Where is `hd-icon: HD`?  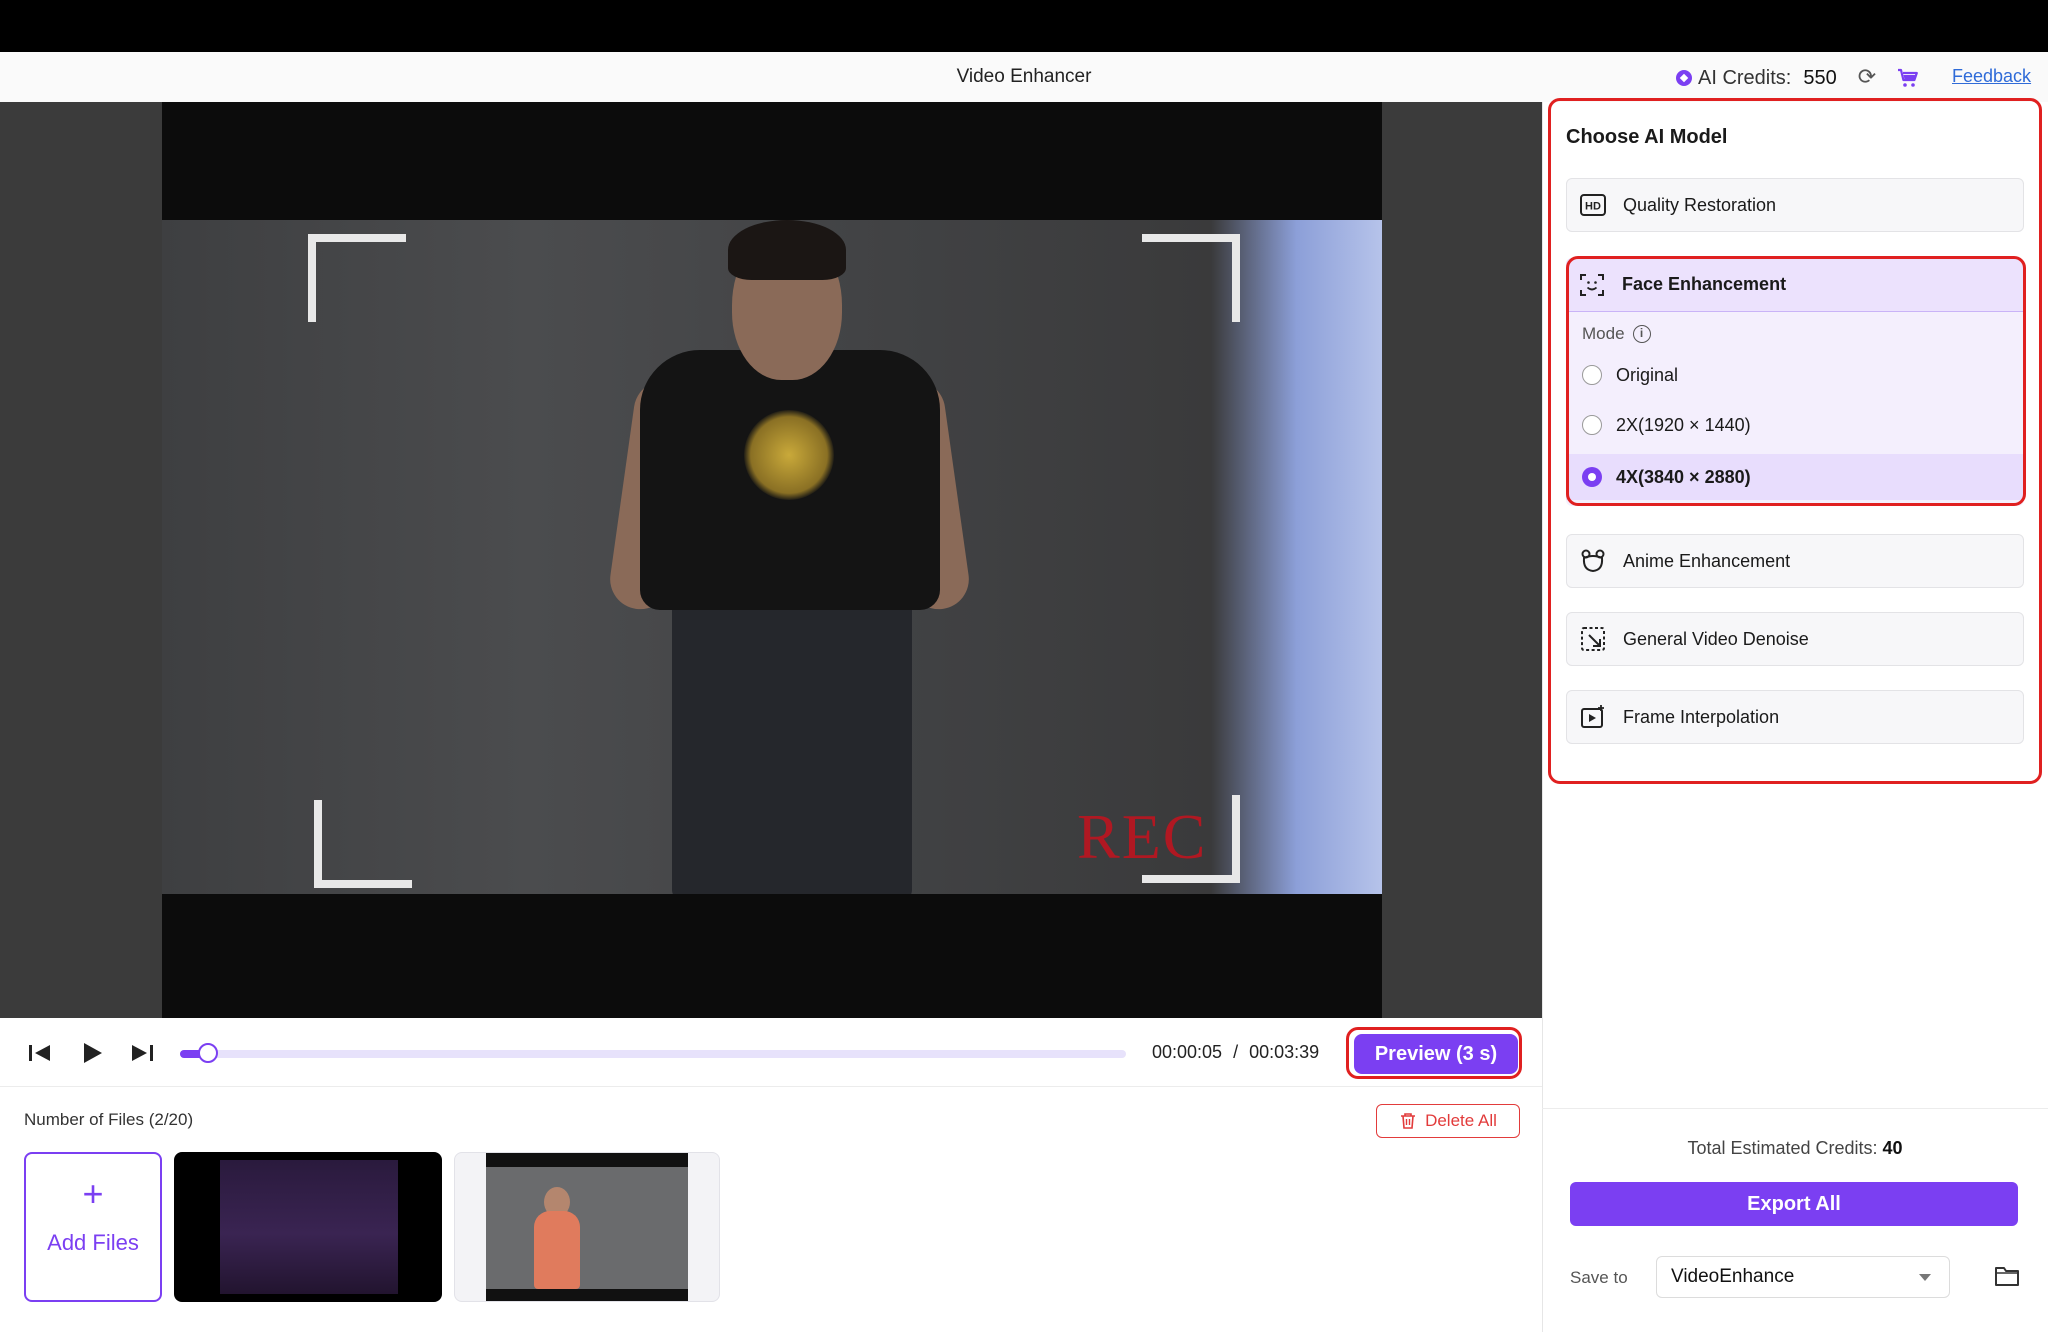
hd-icon: HD is located at coordinates (1593, 205).